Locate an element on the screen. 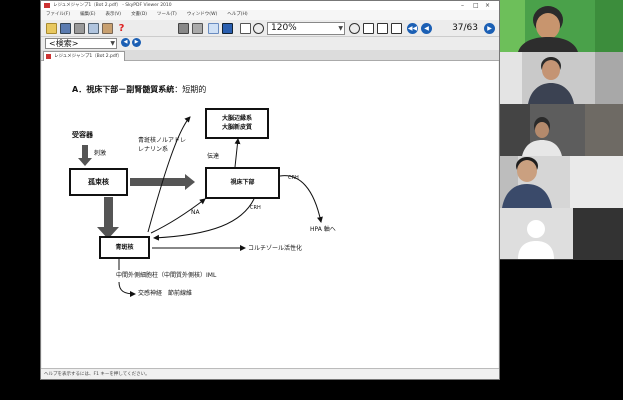  receptor-to-nucleus-arrow is located at coordinates (85, 155).